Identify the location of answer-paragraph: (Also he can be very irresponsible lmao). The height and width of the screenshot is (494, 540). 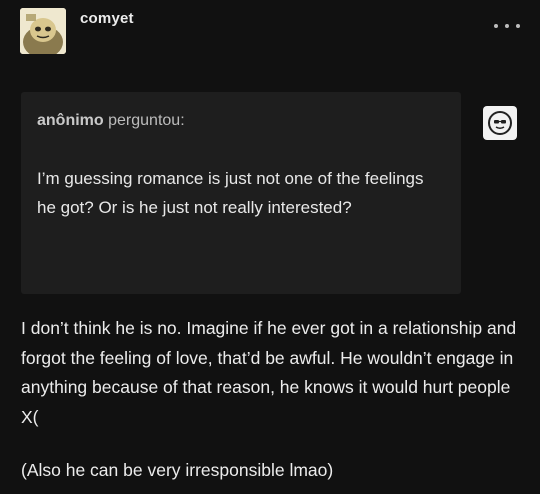
(177, 470).